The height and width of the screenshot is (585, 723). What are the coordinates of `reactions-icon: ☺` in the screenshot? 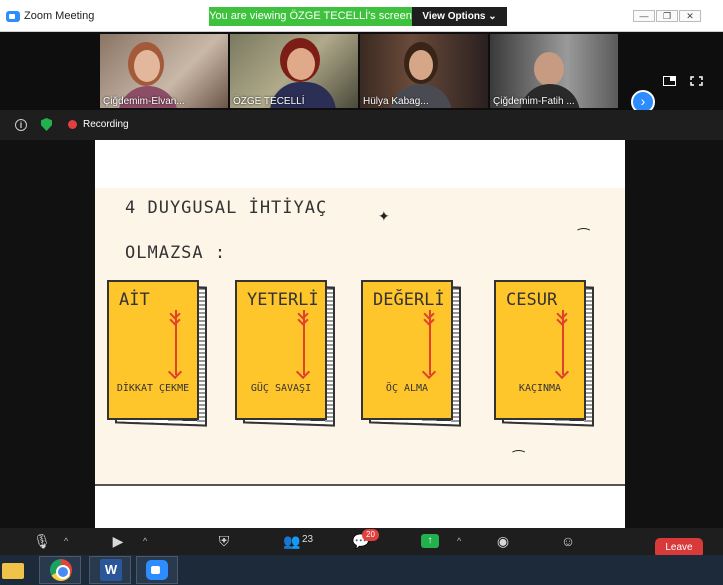 It's located at (568, 541).